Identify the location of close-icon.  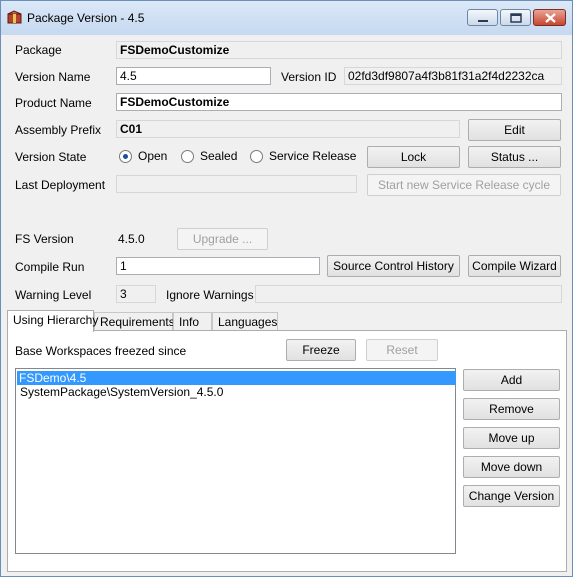
(550, 18).